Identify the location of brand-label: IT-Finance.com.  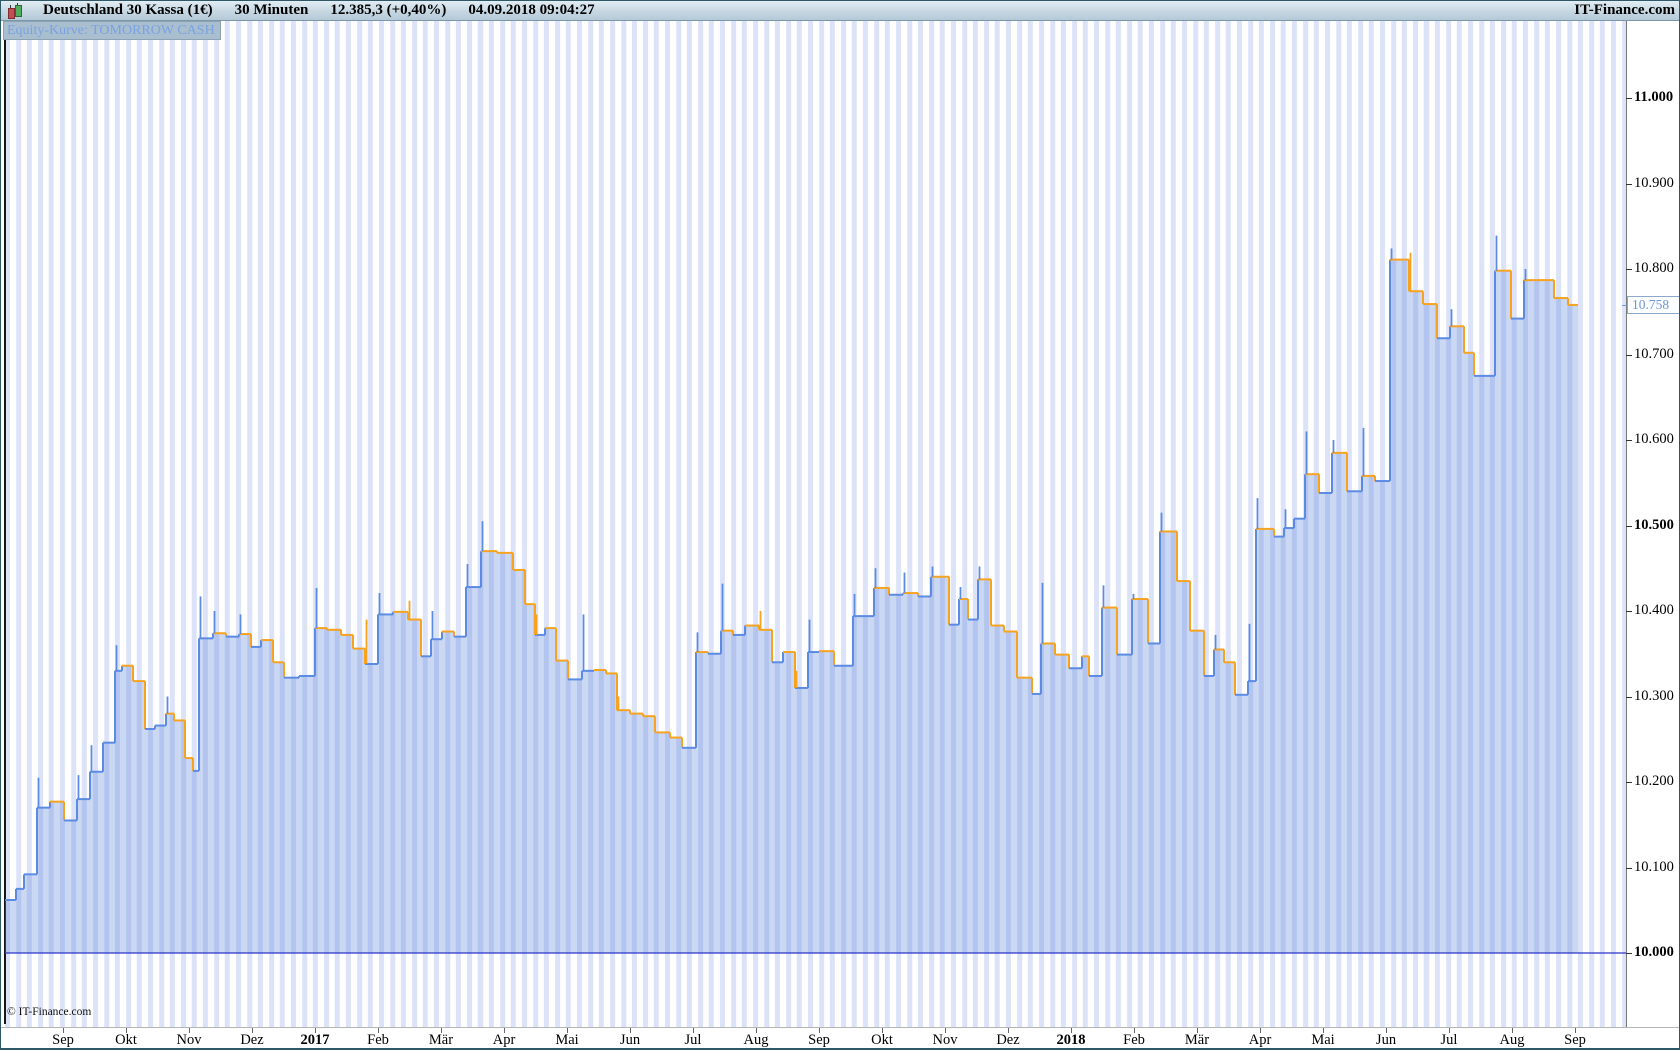
(1624, 10).